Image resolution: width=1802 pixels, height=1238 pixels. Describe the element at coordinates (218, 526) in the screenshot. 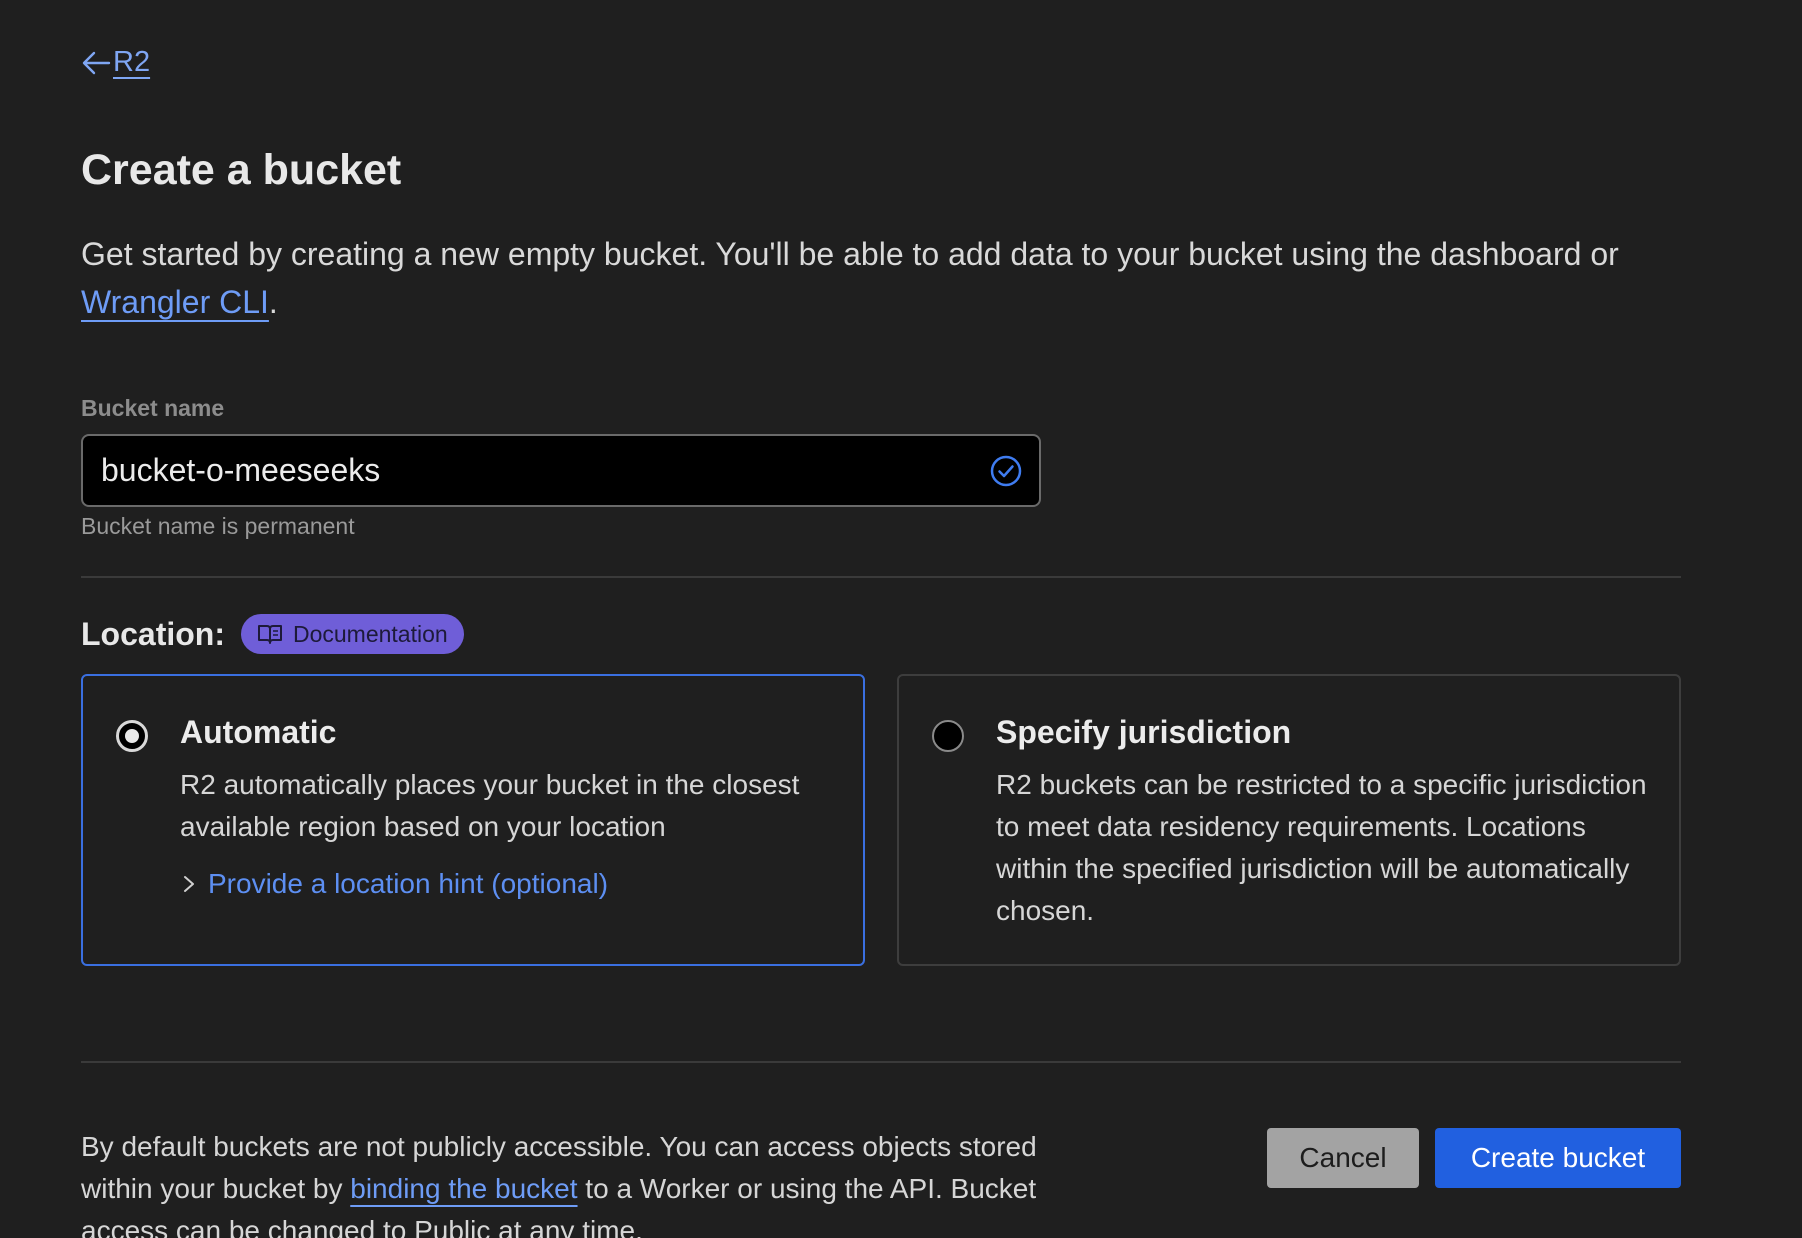

I see `bucket-name-helper: Bucket name is permanent` at that location.